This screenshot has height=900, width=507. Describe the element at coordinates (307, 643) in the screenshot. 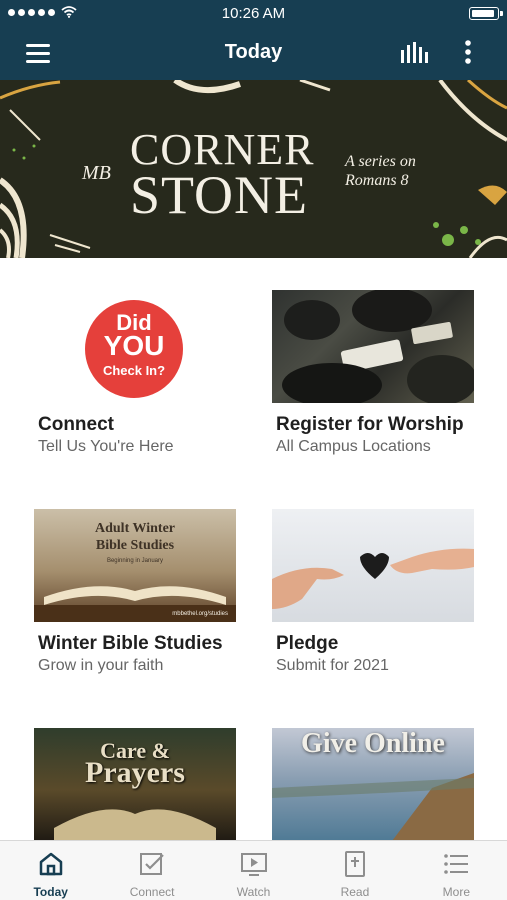

I see `card-title: Pledge` at that location.